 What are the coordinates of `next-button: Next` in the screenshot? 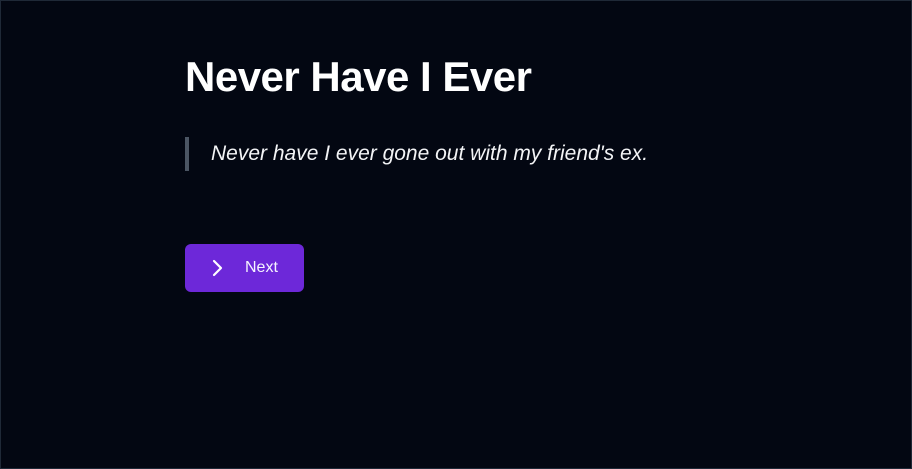 It's located at (244, 268).